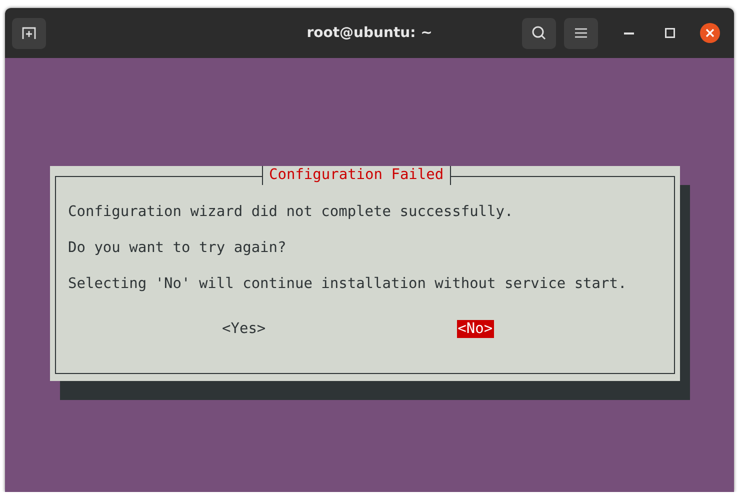 The height and width of the screenshot is (496, 740). What do you see at coordinates (710, 33) in the screenshot?
I see `close-icon` at bounding box center [710, 33].